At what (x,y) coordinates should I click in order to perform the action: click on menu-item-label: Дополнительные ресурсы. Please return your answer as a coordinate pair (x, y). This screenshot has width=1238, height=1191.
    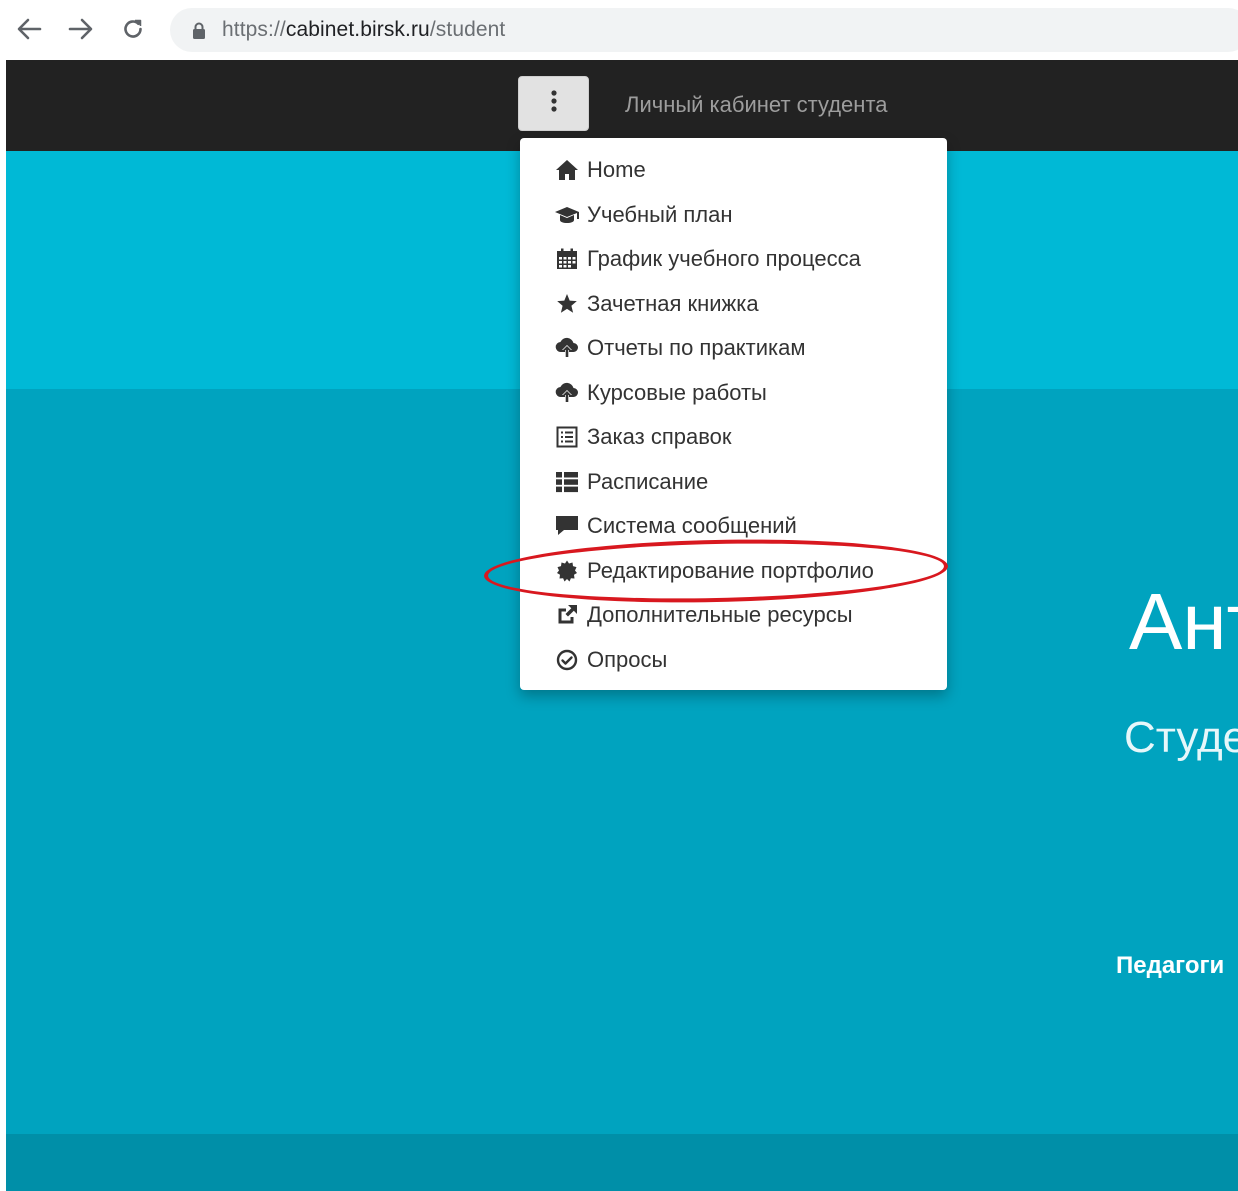
    Looking at the image, I should click on (720, 615).